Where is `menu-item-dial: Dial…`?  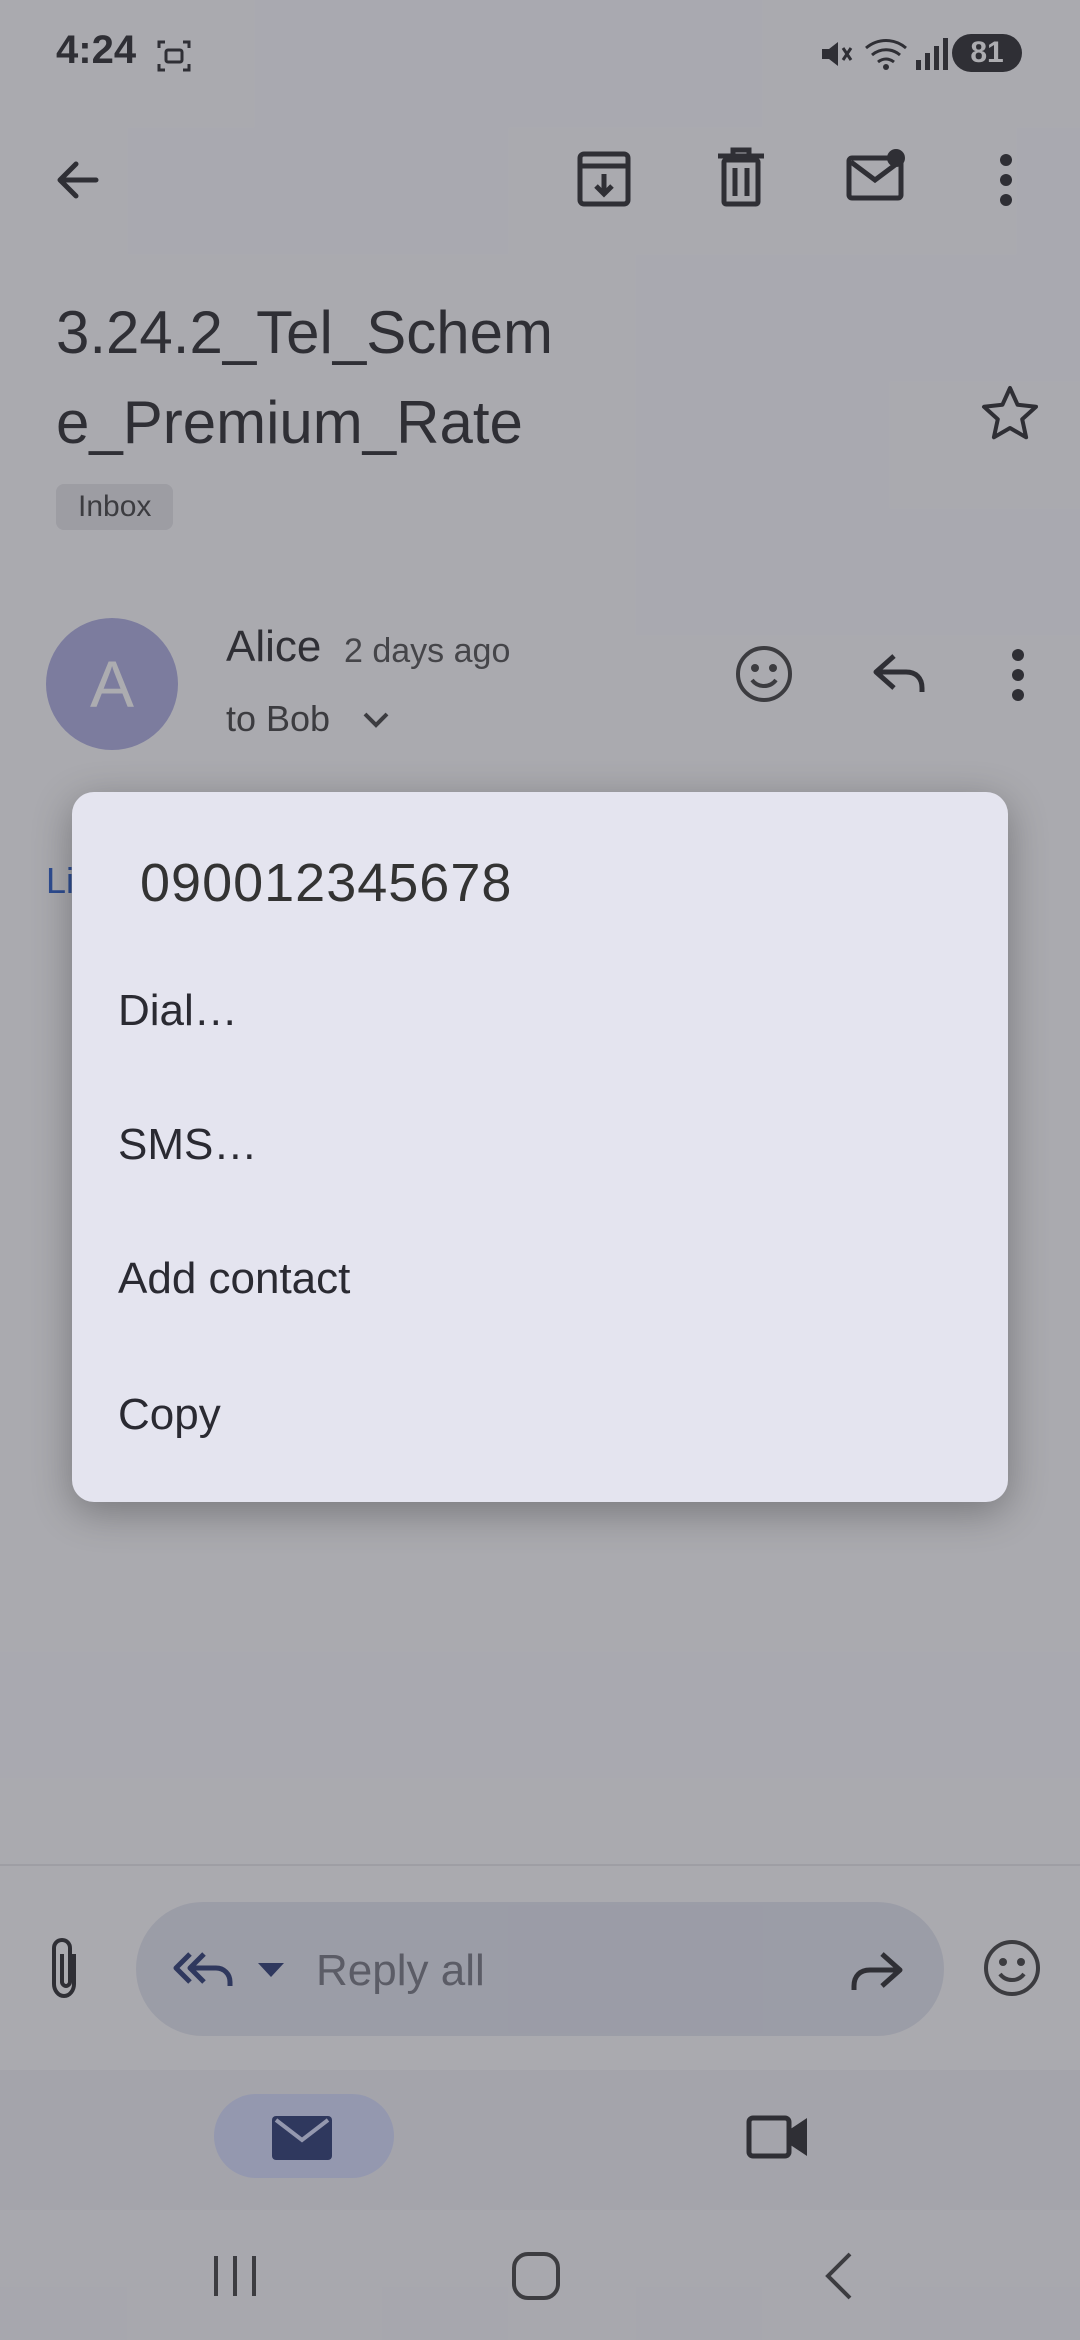
menu-item-dial: Dial… is located at coordinates (540, 1009).